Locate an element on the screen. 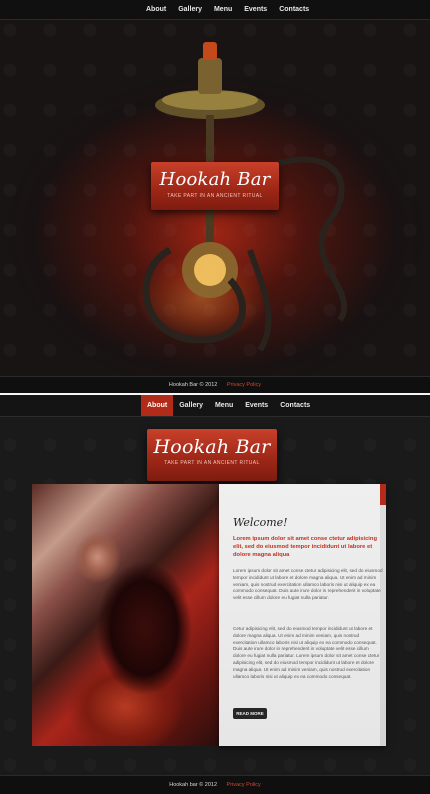 The width and height of the screenshot is (430, 794). welcome-heading: Welcome! is located at coordinates (260, 522).